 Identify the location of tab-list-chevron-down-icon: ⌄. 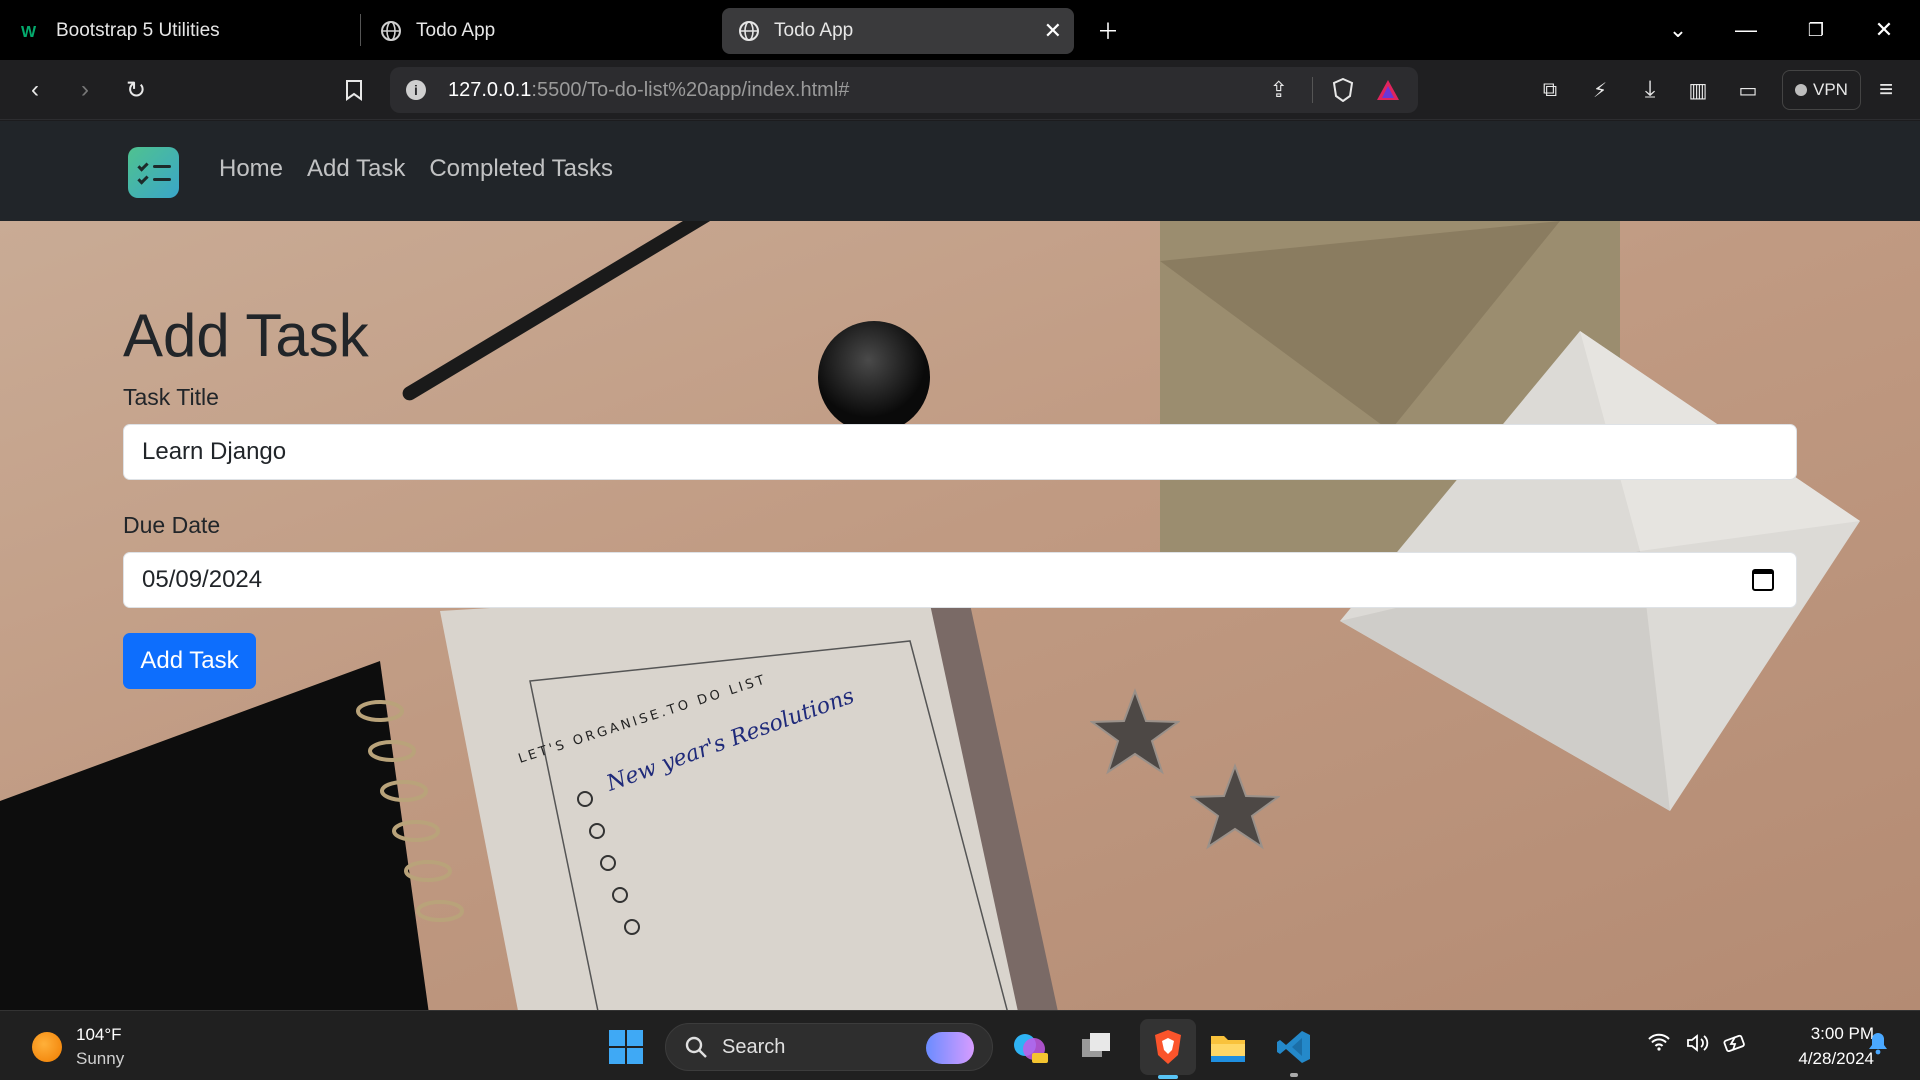
(1678, 30).